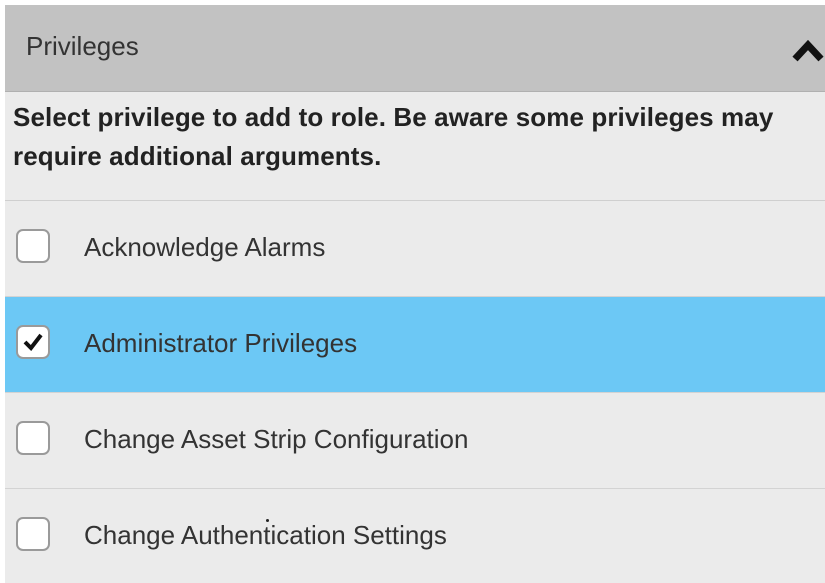 The image size is (825, 583). Describe the element at coordinates (205, 247) in the screenshot. I see `privilege-label: Acknowledge Alarms` at that location.